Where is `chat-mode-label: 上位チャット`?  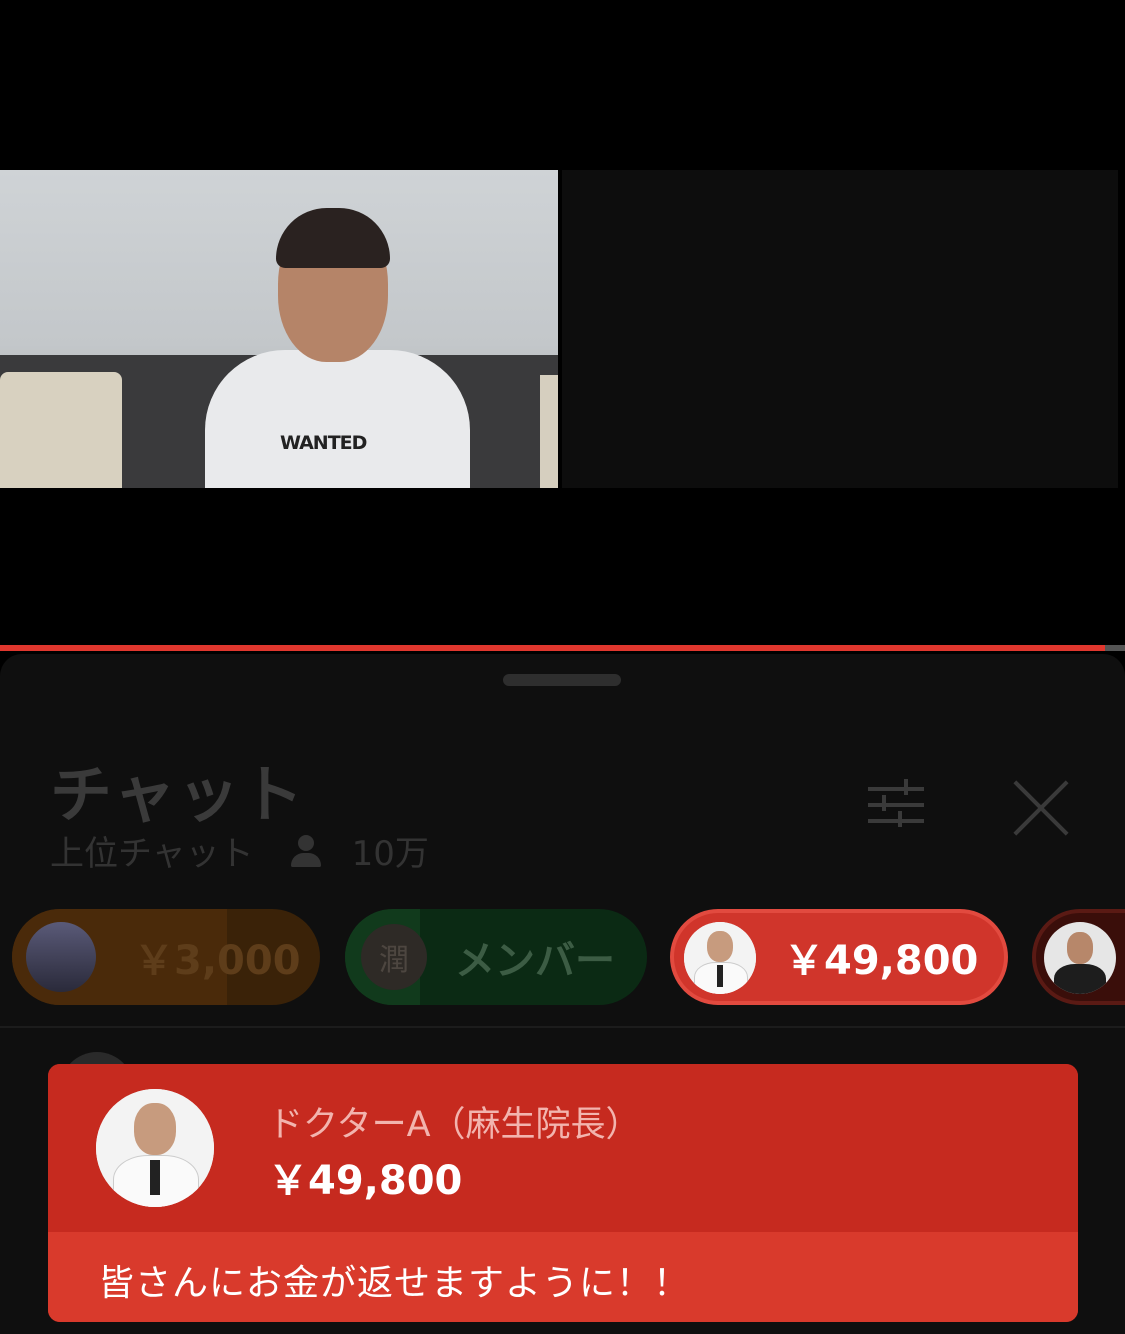 chat-mode-label: 上位チャット is located at coordinates (152, 850).